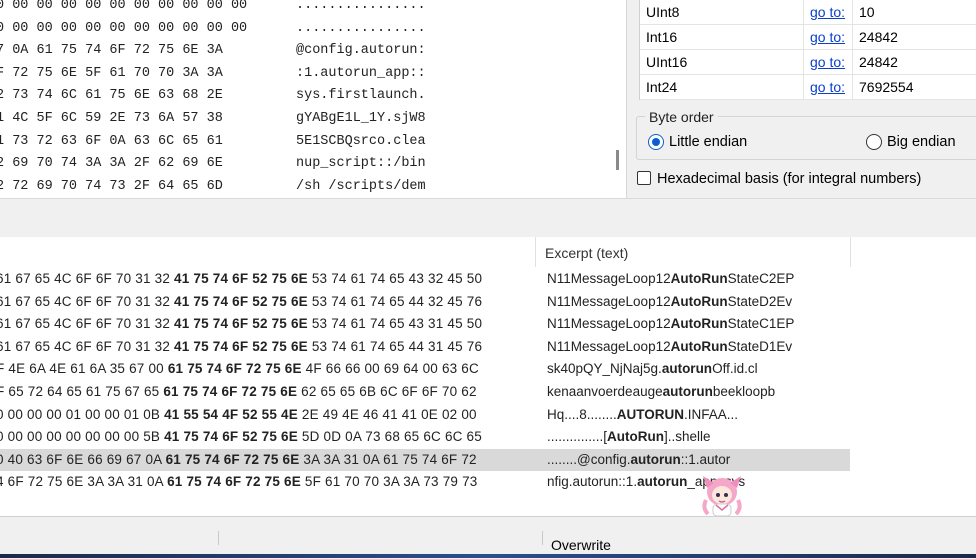  What do you see at coordinates (808, 37) in the screenshot?
I see `inspector-row: Int16 go to: 24842` at bounding box center [808, 37].